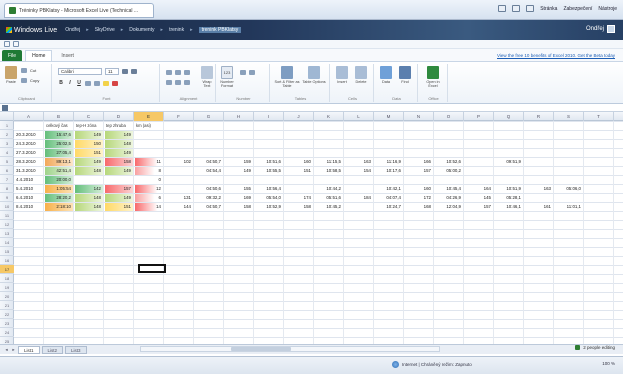 This screenshot has width=623, height=374. What do you see at coordinates (187, 82) in the screenshot?
I see `align-right-icon` at bounding box center [187, 82].